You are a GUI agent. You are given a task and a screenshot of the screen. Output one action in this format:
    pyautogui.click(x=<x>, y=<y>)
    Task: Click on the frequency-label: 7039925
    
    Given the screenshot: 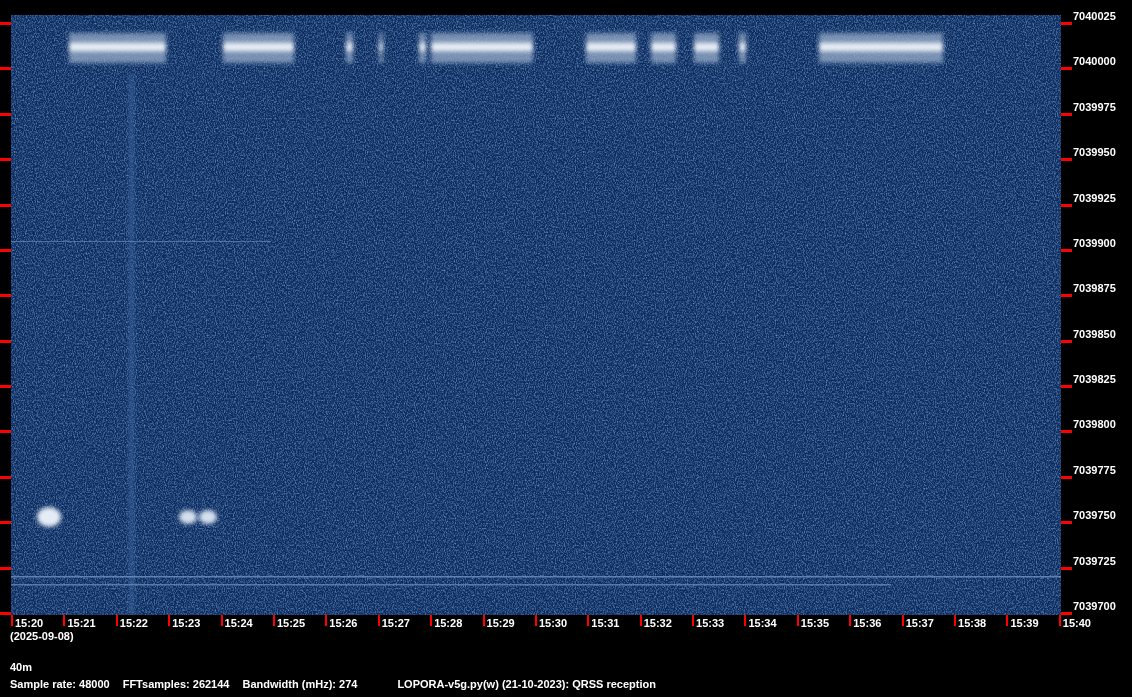 What is the action you would take?
    pyautogui.click(x=1094, y=197)
    